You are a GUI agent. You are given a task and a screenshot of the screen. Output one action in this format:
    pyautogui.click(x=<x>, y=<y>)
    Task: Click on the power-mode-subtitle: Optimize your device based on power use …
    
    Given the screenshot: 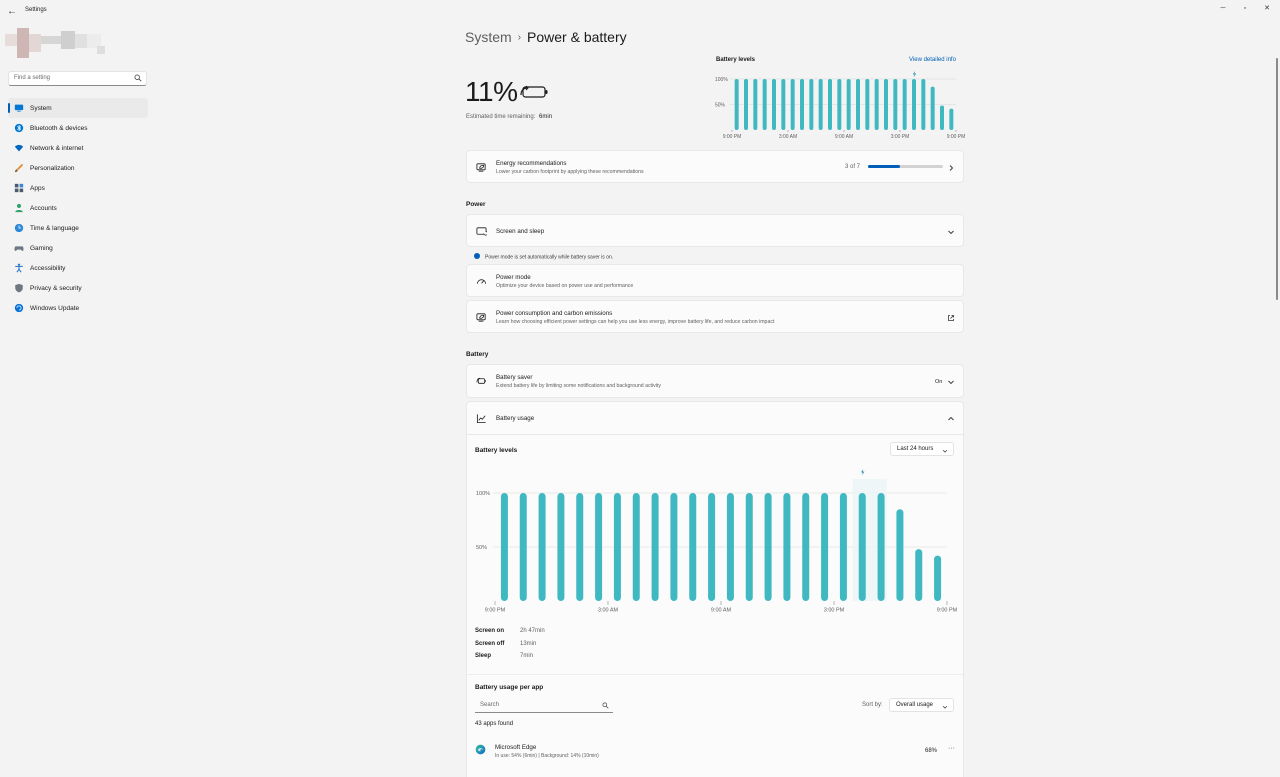 What is the action you would take?
    pyautogui.click(x=565, y=286)
    